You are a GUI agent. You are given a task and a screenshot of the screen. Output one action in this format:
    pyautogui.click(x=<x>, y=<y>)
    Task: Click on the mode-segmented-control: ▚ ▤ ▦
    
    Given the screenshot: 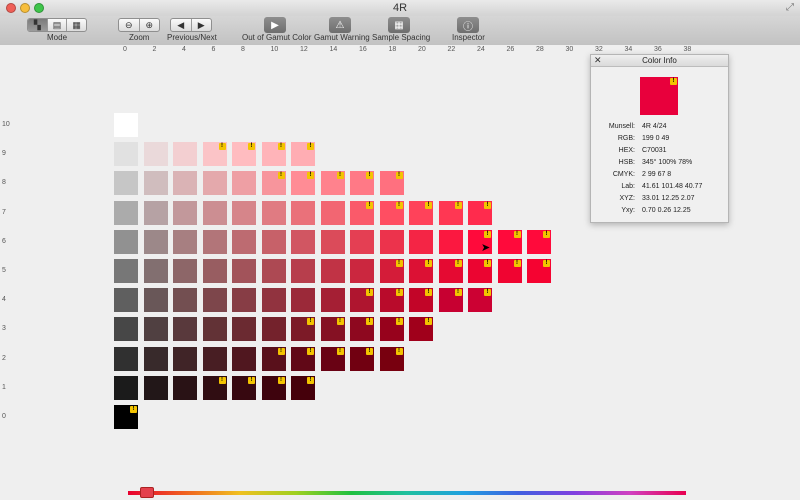 What is the action you would take?
    pyautogui.click(x=57, y=25)
    